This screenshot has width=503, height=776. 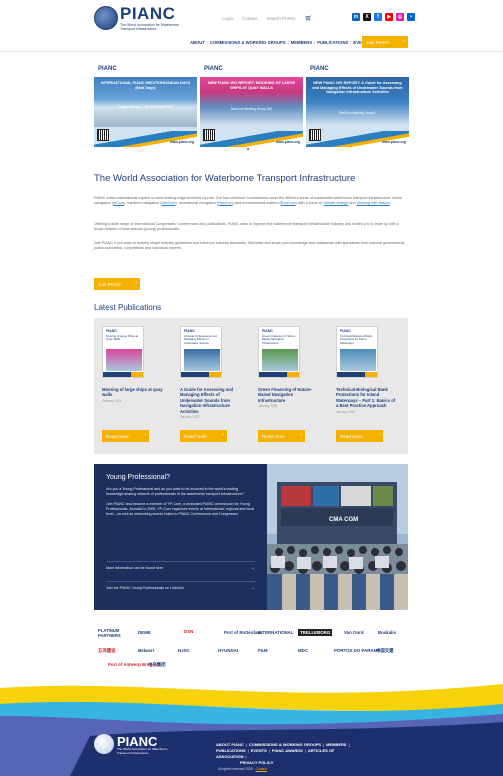 What do you see at coordinates (180, 566) in the screenshot?
I see `yp-more-info-link: More information can be found here →` at bounding box center [180, 566].